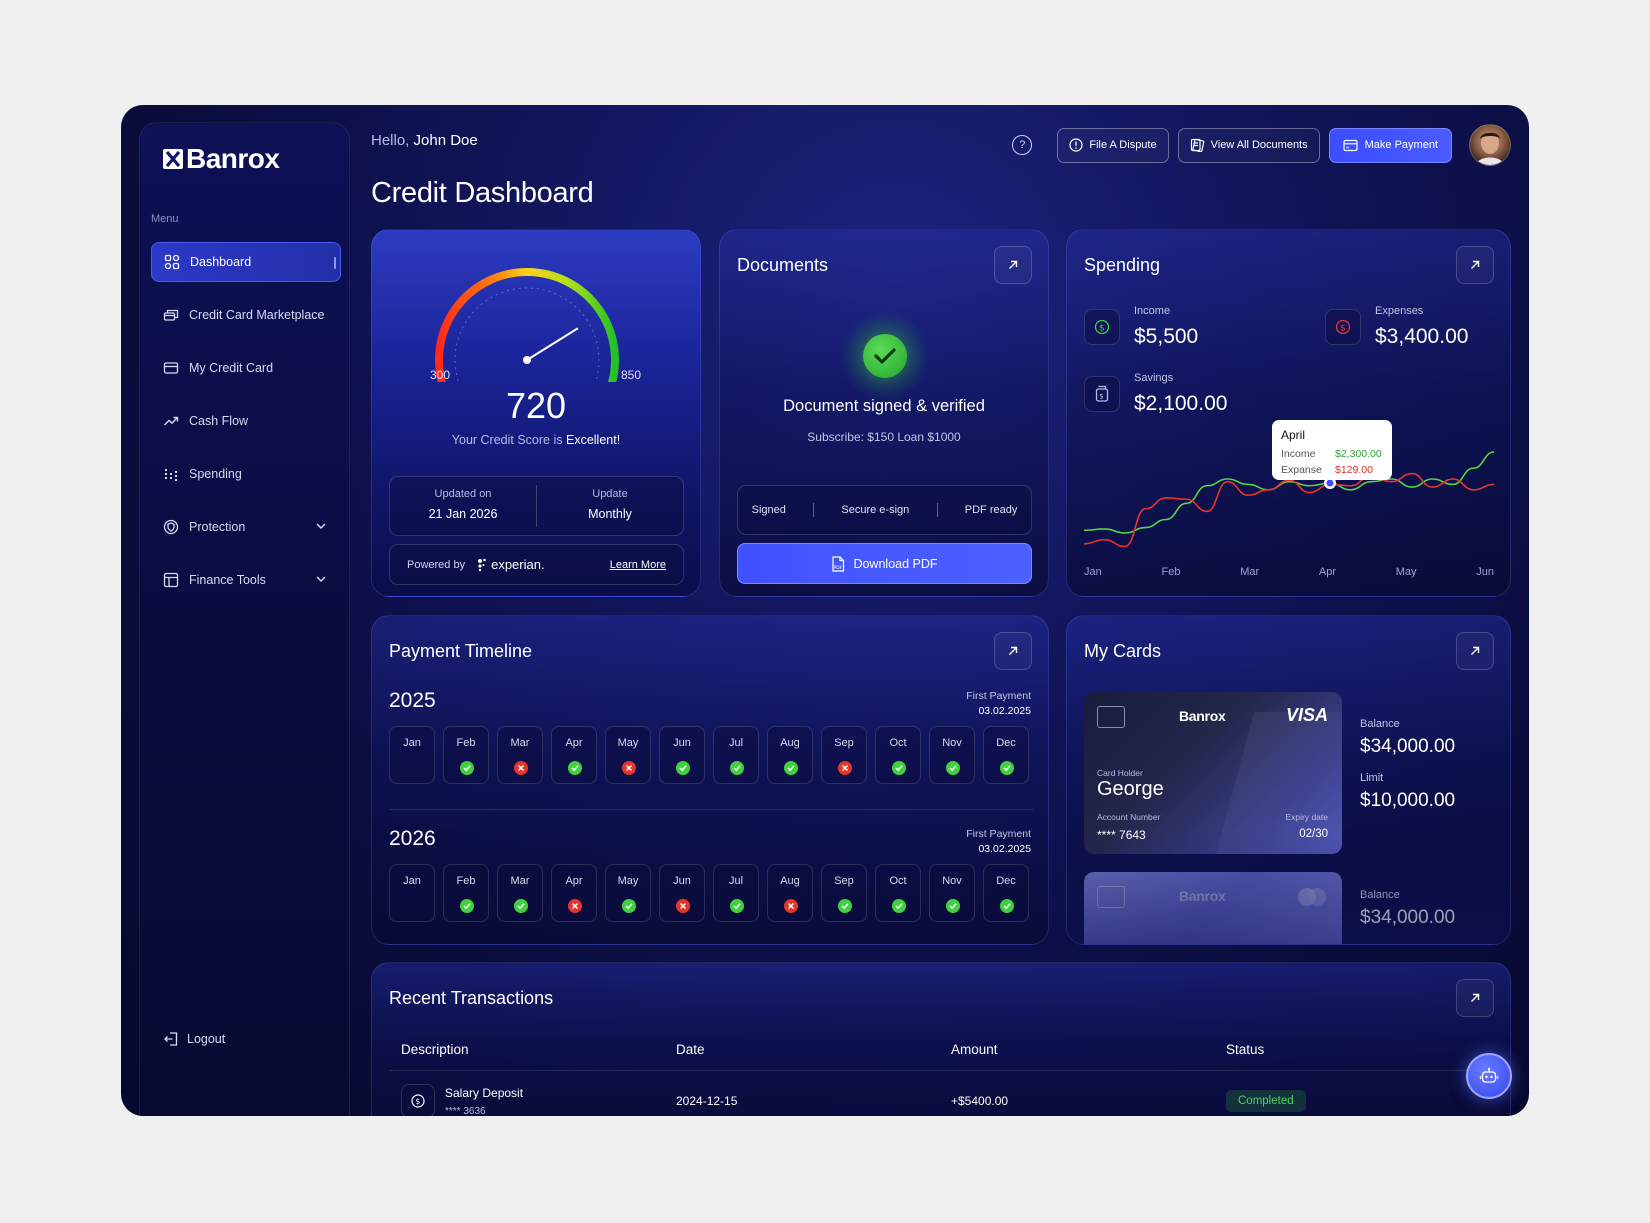  Describe the element at coordinates (471, 998) in the screenshot. I see `transactions-title: Recent Transactions` at that location.